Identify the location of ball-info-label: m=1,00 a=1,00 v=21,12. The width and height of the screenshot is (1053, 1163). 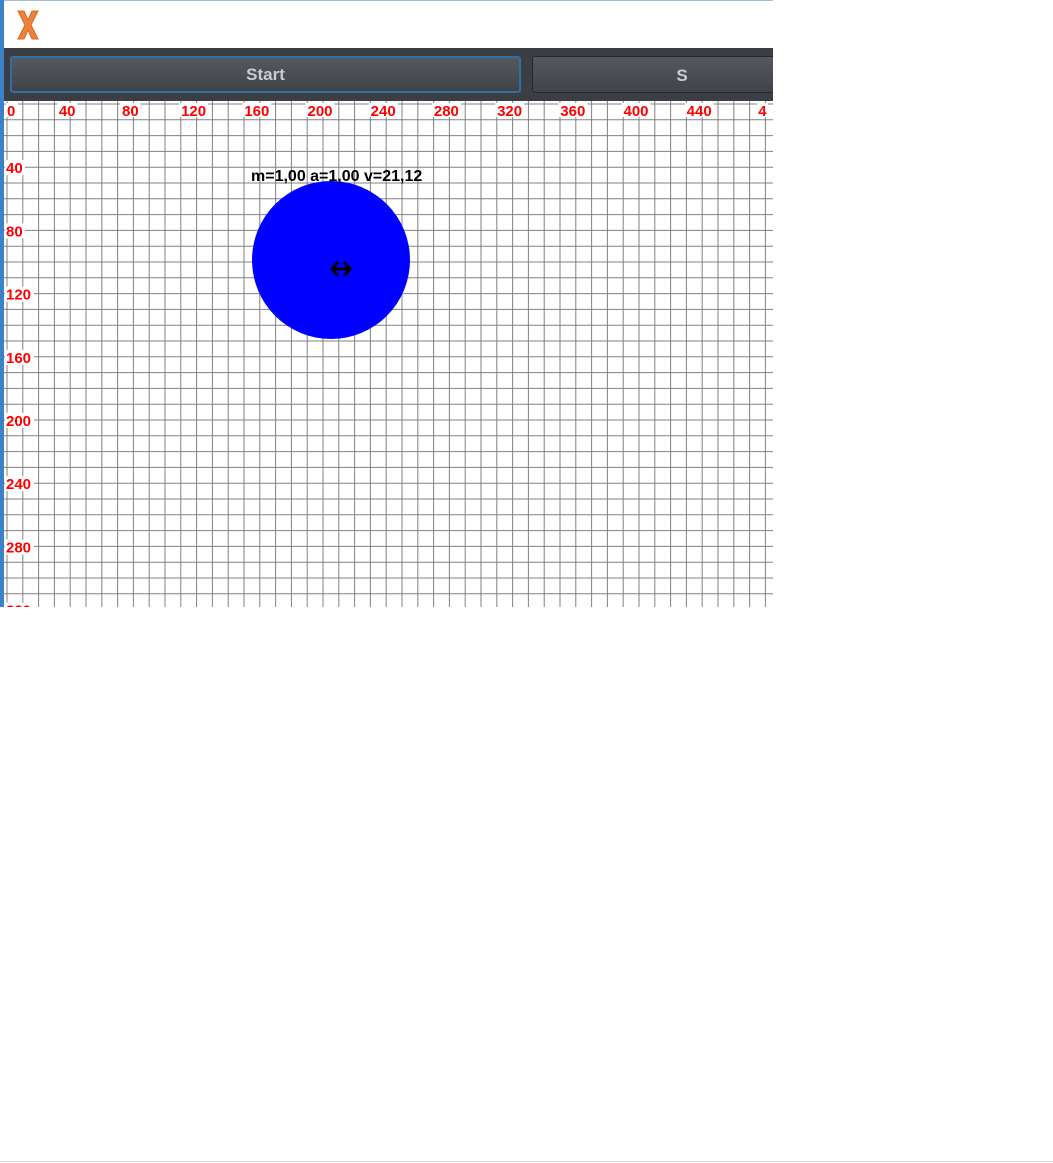
(336, 176).